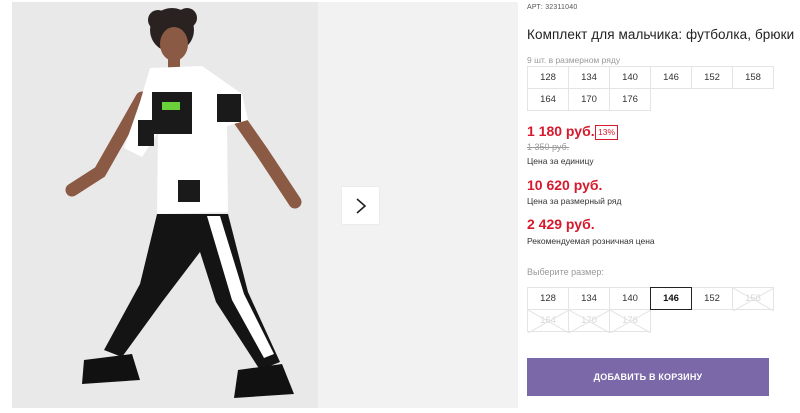 This screenshot has height=413, width=800. Describe the element at coordinates (548, 99) in the screenshot. I see `size-row-item: 164` at that location.